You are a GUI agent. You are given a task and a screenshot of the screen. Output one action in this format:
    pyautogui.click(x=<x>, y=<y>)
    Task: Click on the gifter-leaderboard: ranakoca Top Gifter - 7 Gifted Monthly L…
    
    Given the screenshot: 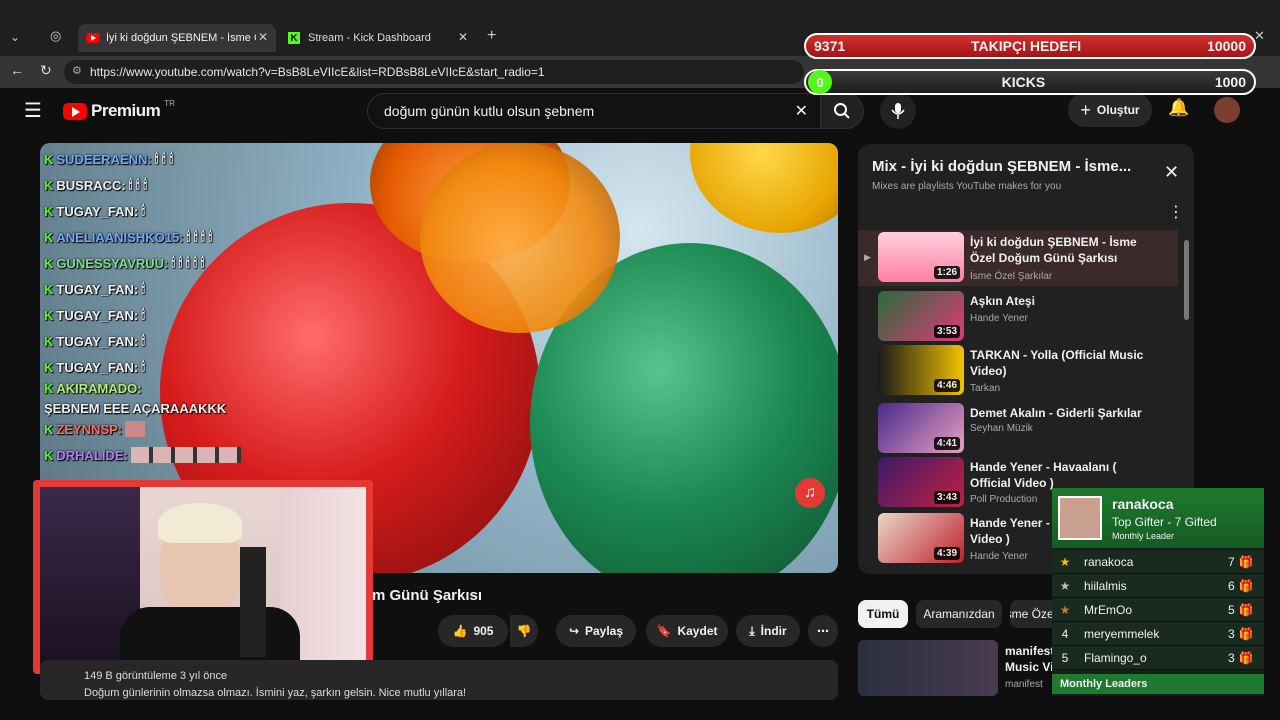 What is the action you would take?
    pyautogui.click(x=1158, y=592)
    